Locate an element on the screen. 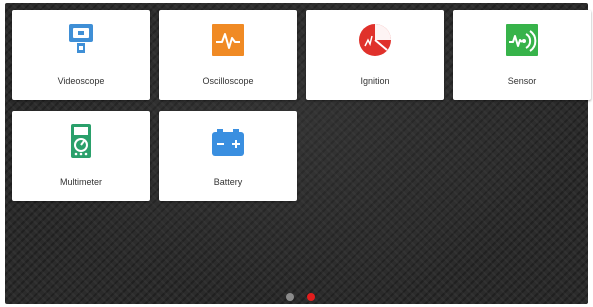 The height and width of the screenshot is (307, 593). sensor-icon is located at coordinates (522, 40).